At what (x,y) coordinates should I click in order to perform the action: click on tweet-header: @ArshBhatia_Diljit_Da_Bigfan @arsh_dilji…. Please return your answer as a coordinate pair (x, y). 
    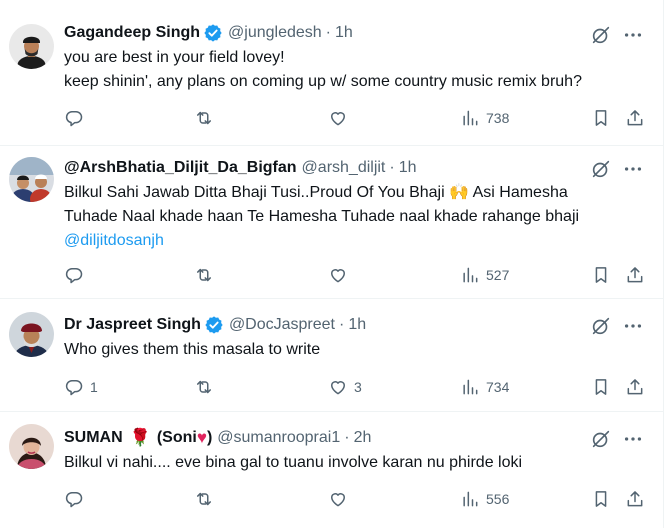
    Looking at the image, I should click on (358, 168).